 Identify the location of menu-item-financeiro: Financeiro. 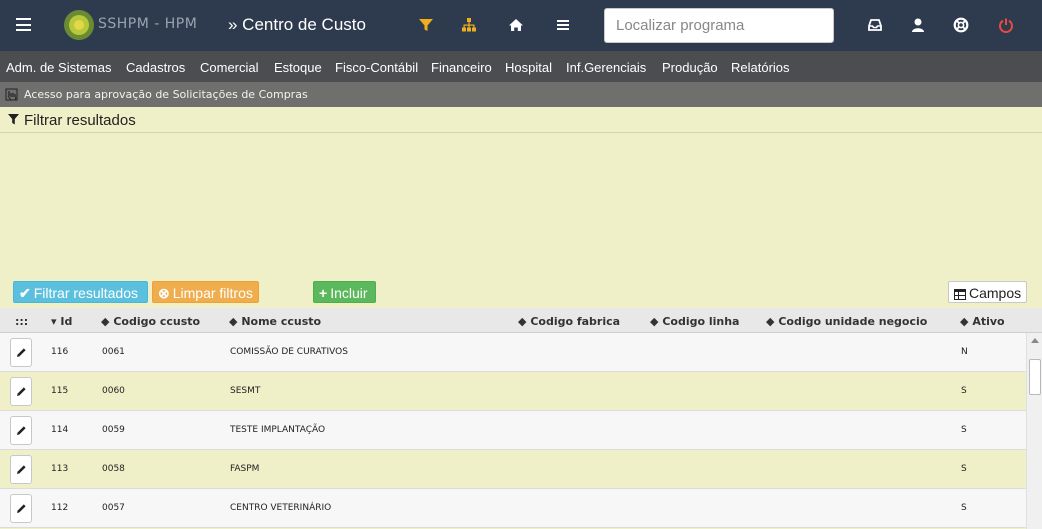
(461, 67).